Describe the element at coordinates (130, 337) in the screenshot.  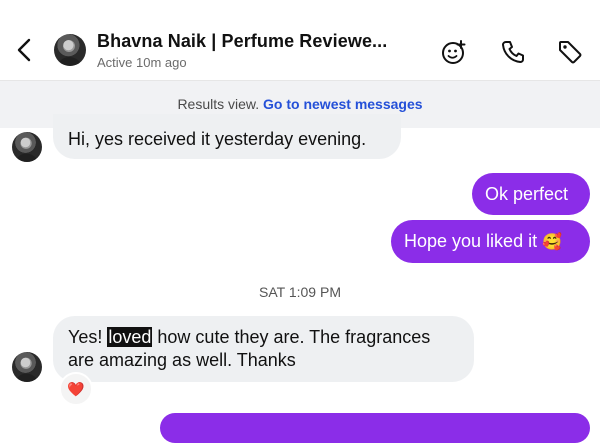
I see `search-highlight: loved` at that location.